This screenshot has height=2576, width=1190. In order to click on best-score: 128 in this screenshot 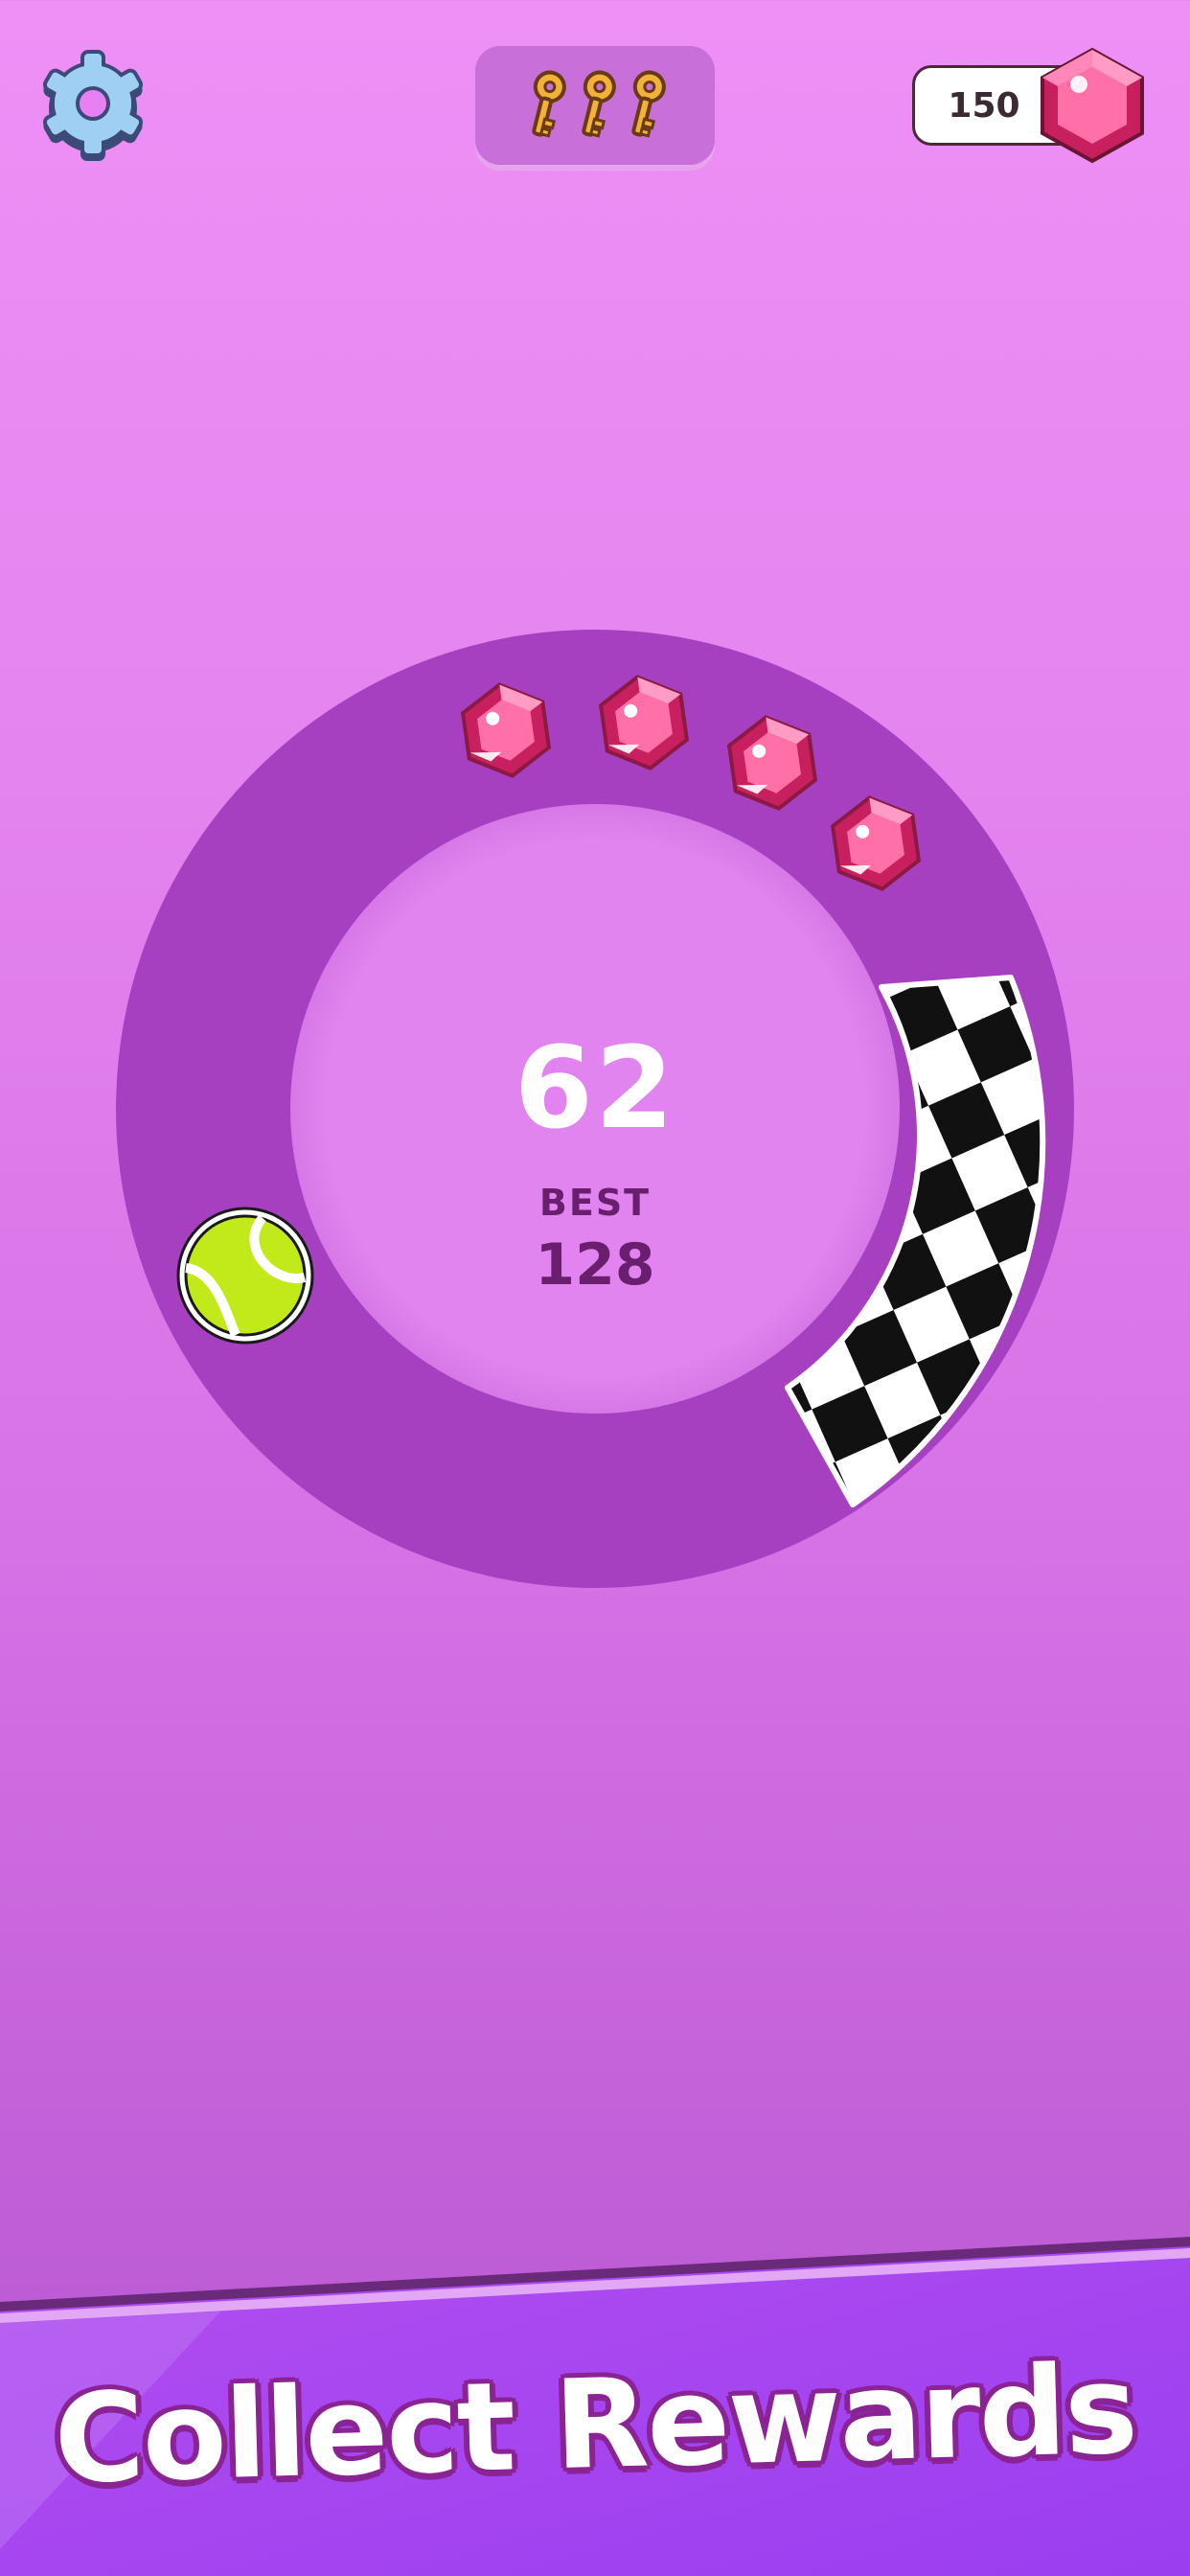, I will do `click(595, 1265)`.